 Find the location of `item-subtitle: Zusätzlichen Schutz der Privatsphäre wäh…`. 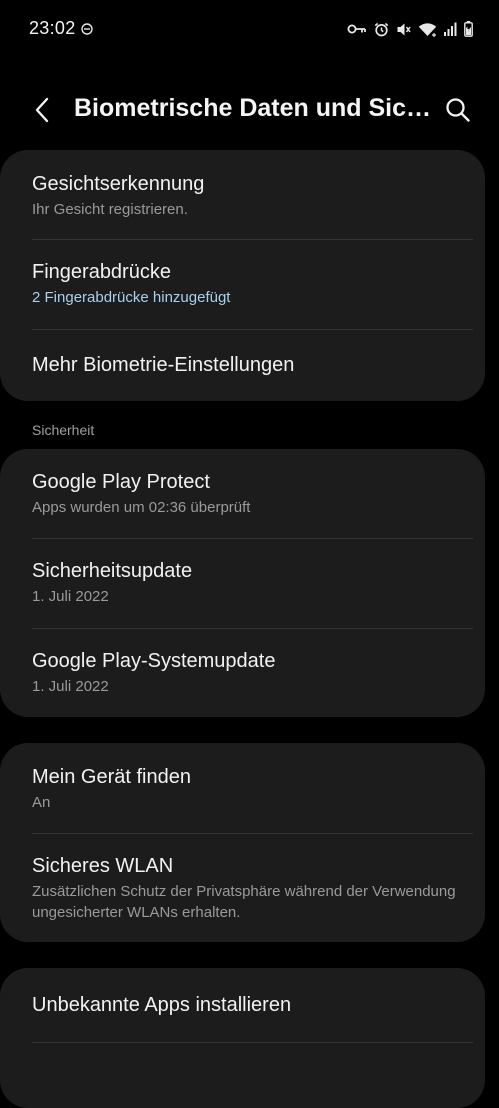

item-subtitle: Zusätzlichen Schutz der Privatsphäre wäh… is located at coordinates (244, 902).